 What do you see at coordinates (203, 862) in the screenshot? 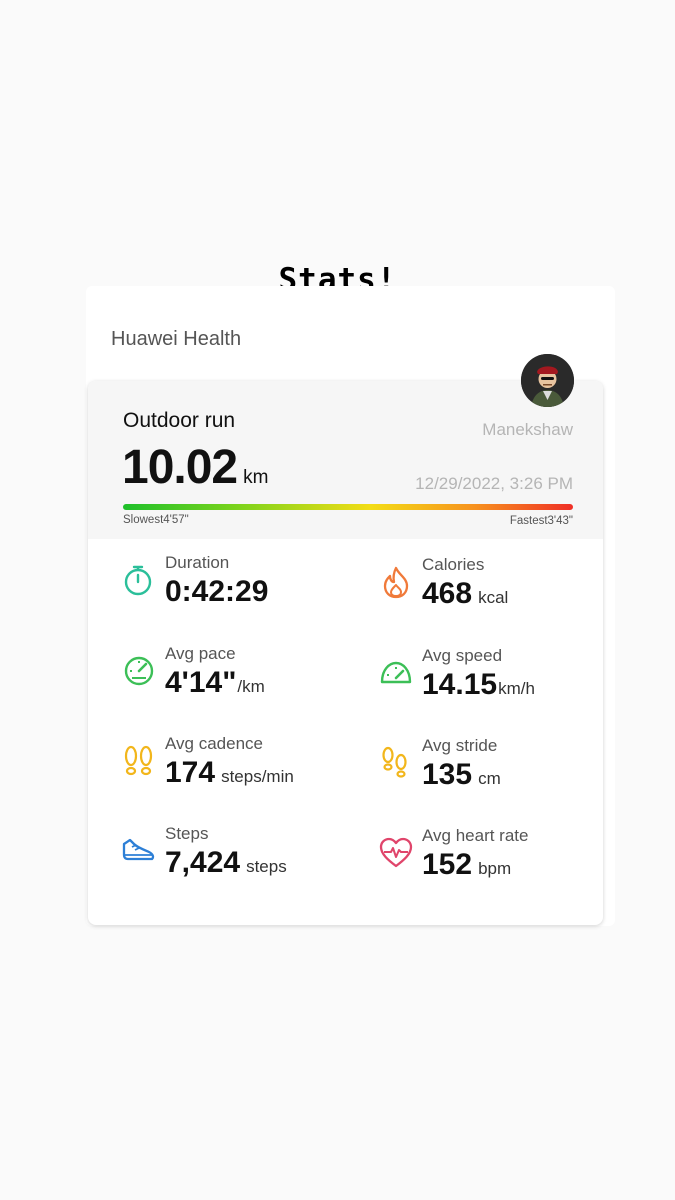
I see `metric-value: 7,424` at bounding box center [203, 862].